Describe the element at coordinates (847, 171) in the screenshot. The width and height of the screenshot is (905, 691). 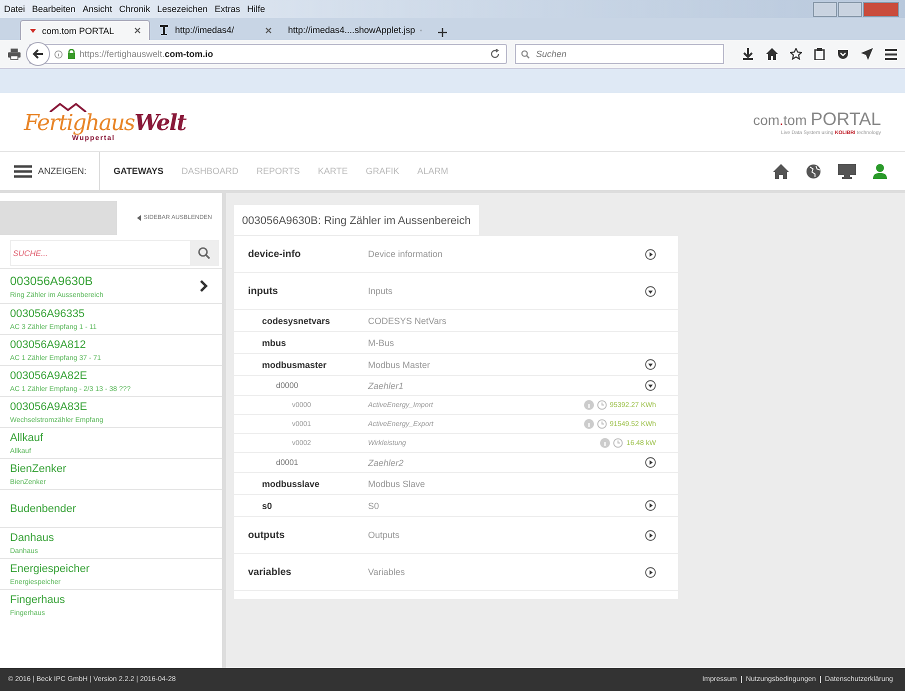
I see `monitor-icon` at that location.